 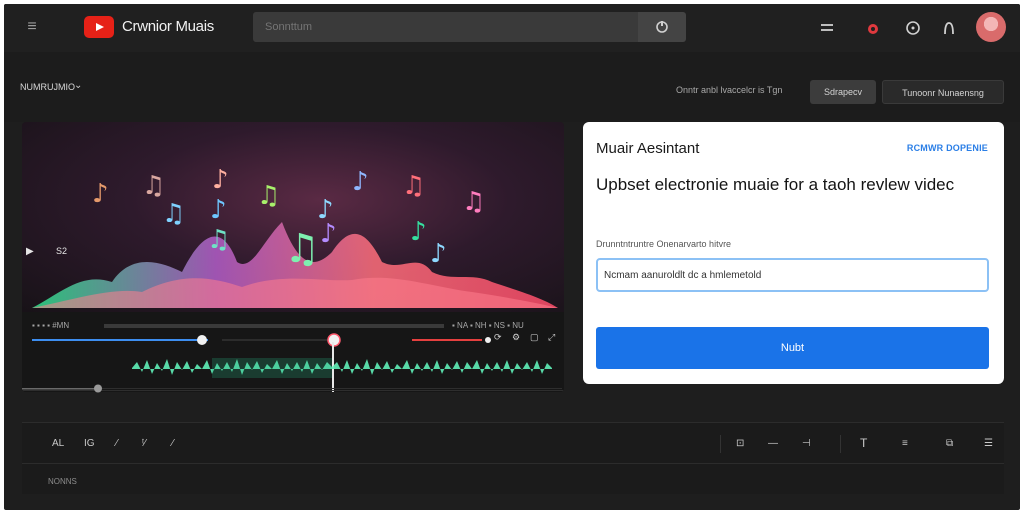 I want to click on settings-icon: ⚙, so click(x=516, y=337).